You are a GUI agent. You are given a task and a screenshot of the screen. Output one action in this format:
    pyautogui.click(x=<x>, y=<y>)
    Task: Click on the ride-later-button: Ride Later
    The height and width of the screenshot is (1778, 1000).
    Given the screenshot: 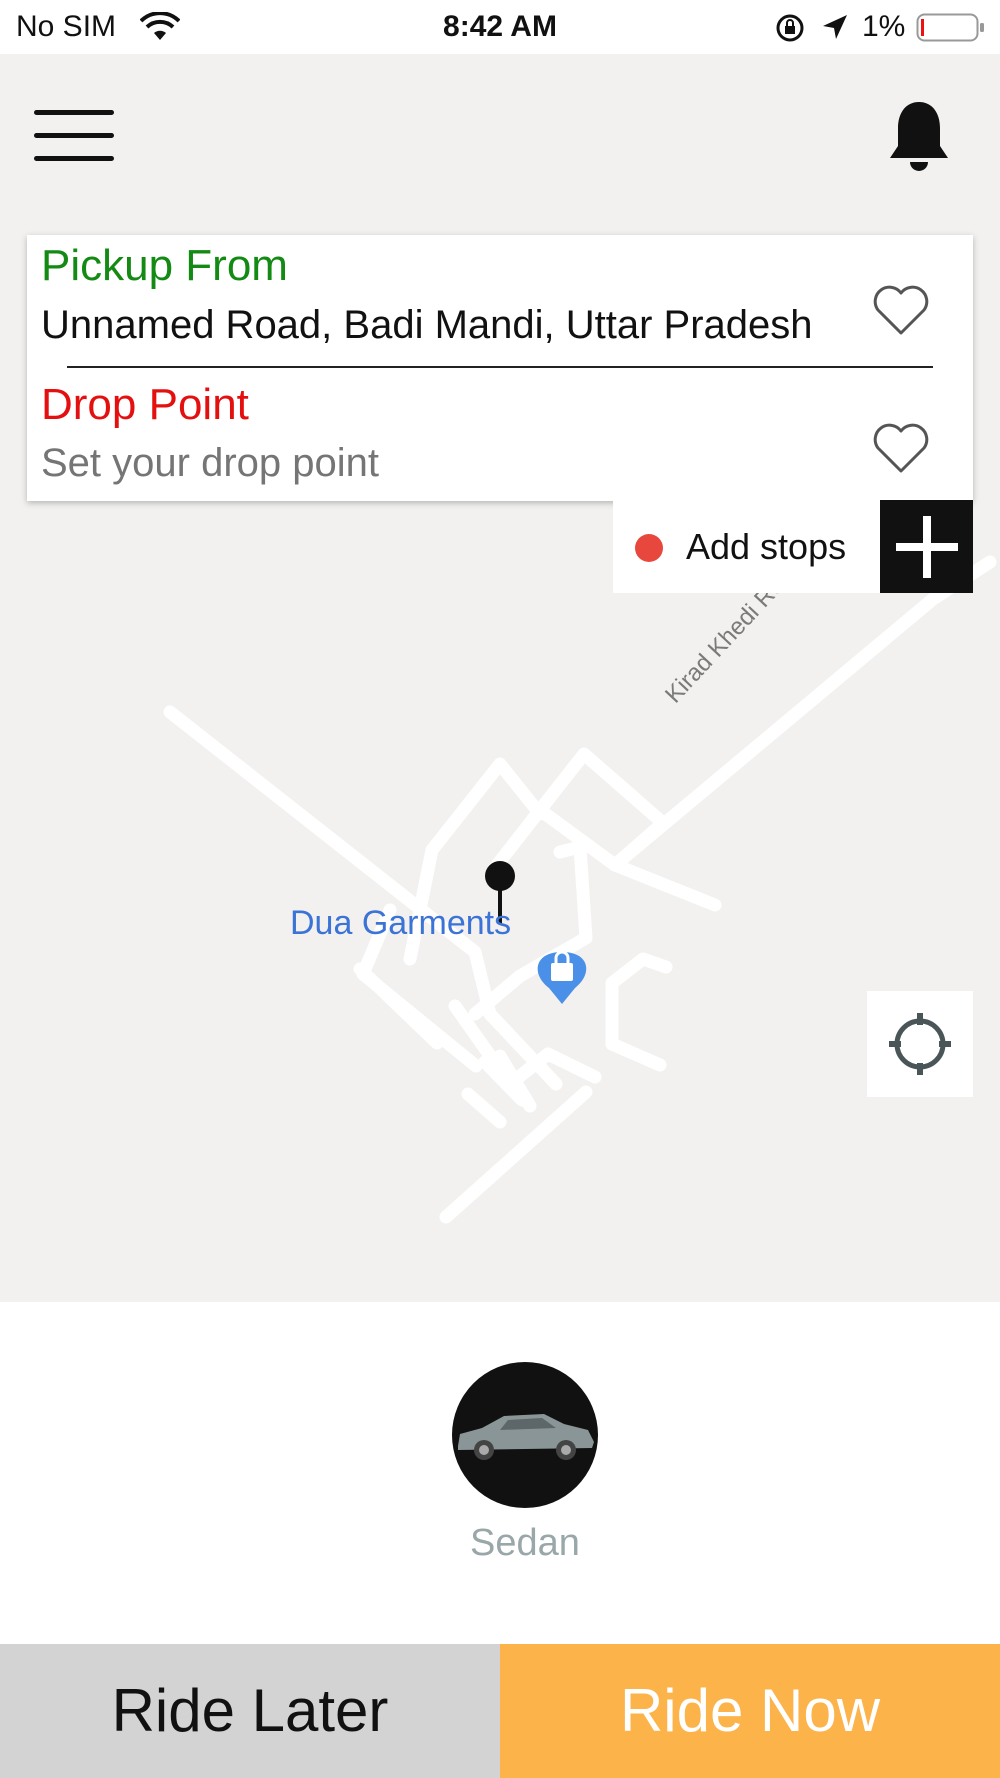 What is the action you would take?
    pyautogui.click(x=250, y=1711)
    